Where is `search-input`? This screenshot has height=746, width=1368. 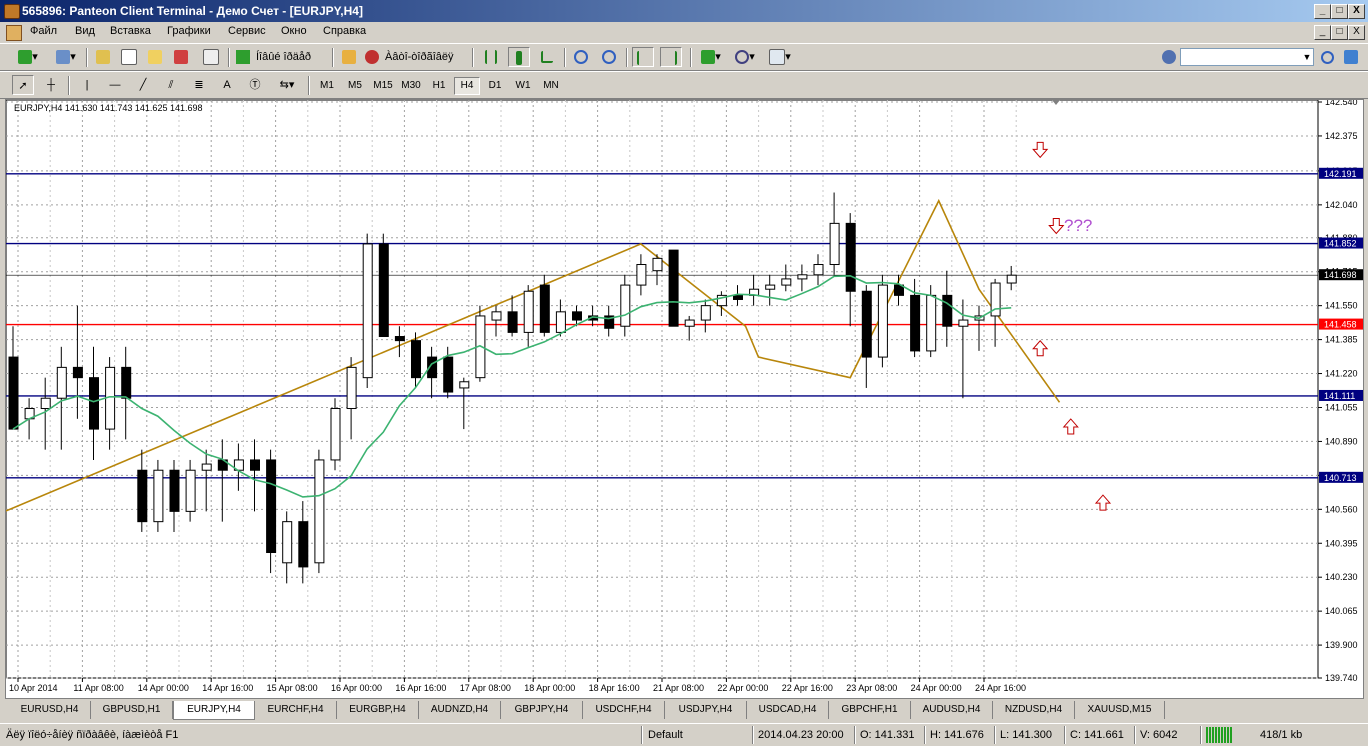 search-input is located at coordinates (1247, 57).